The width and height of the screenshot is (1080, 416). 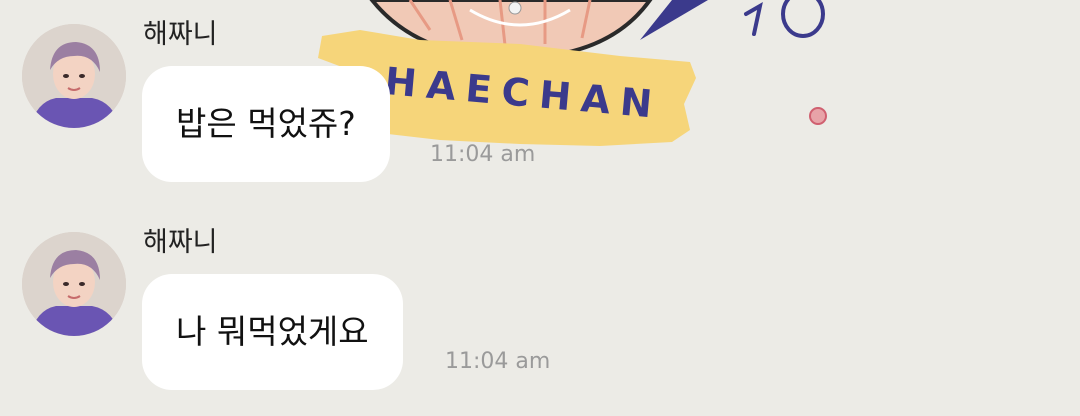 What do you see at coordinates (266, 124) in the screenshot?
I see `message-bubble: 밥은 먹었쥬?` at bounding box center [266, 124].